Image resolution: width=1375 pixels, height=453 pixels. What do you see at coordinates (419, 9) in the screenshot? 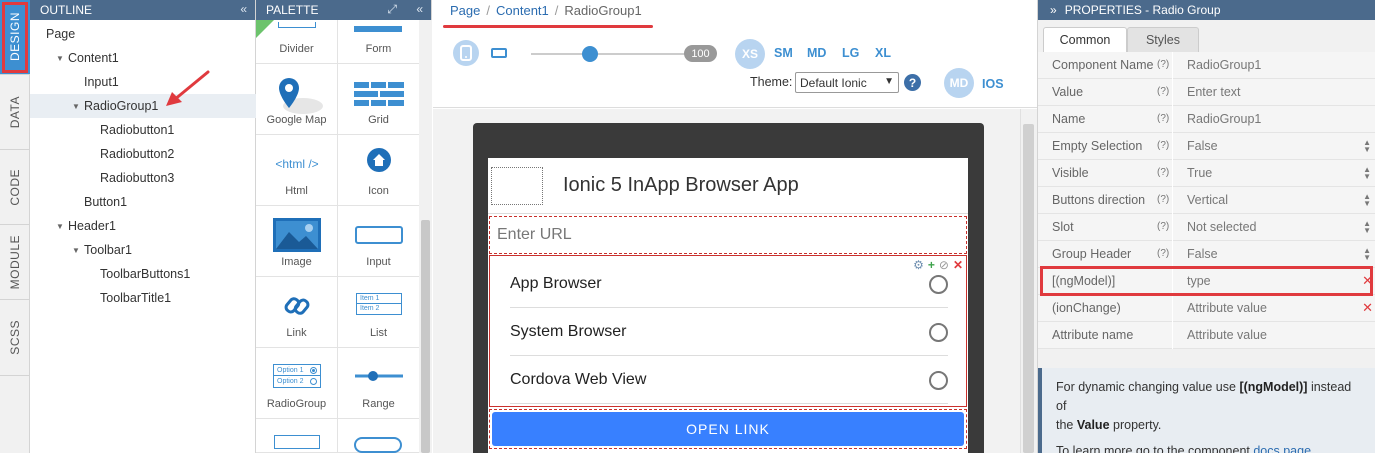
I see `palette-collapse-icon: «` at bounding box center [419, 9].